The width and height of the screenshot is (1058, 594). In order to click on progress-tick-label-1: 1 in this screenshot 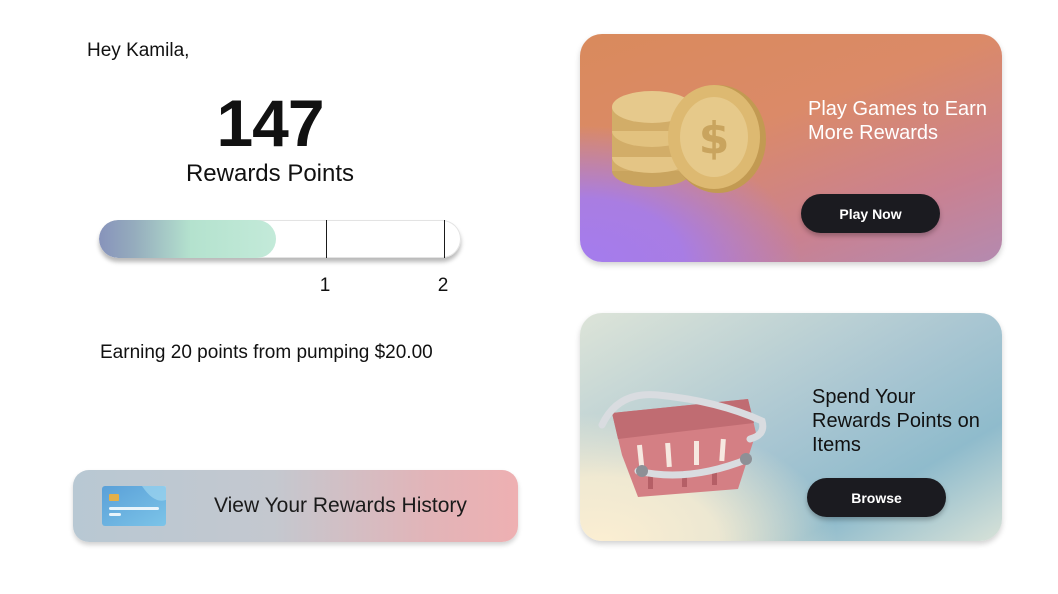, I will do `click(325, 285)`.